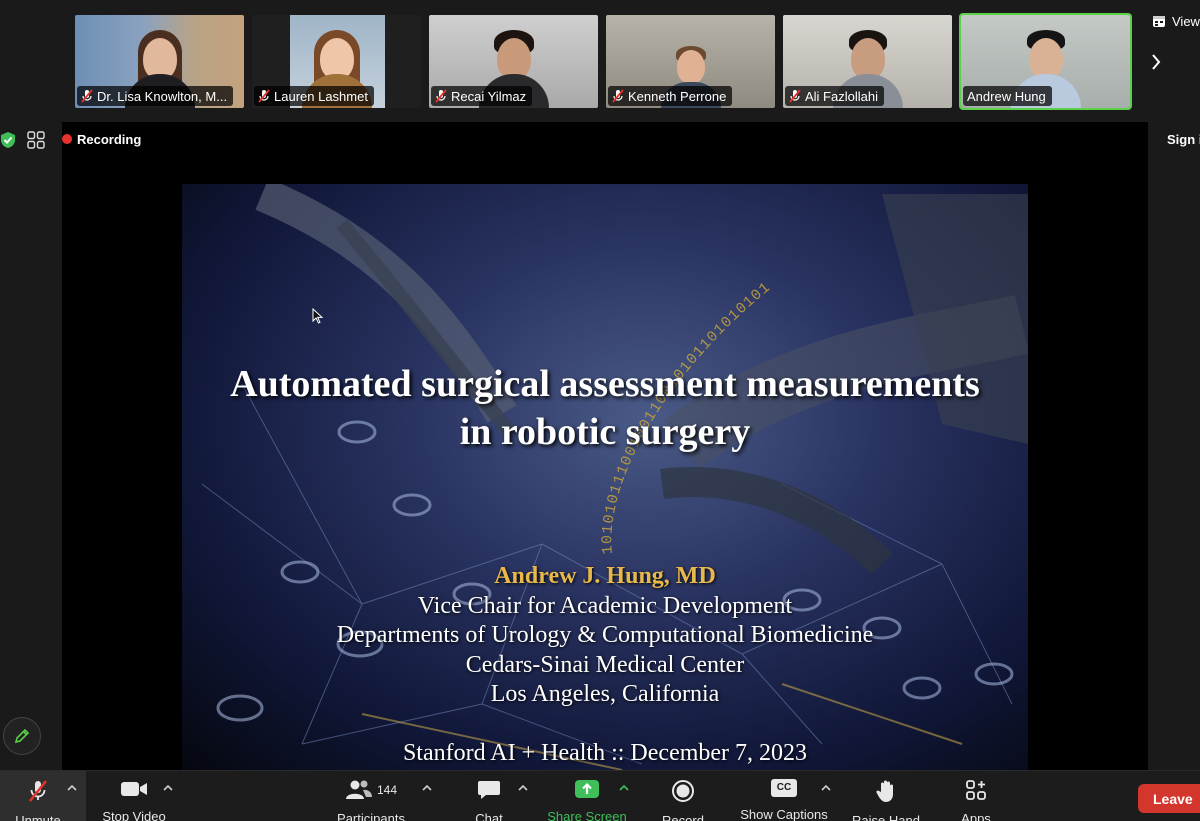 The image size is (1200, 821). What do you see at coordinates (605, 432) in the screenshot?
I see `slide-title-line2: in robotic surgery` at bounding box center [605, 432].